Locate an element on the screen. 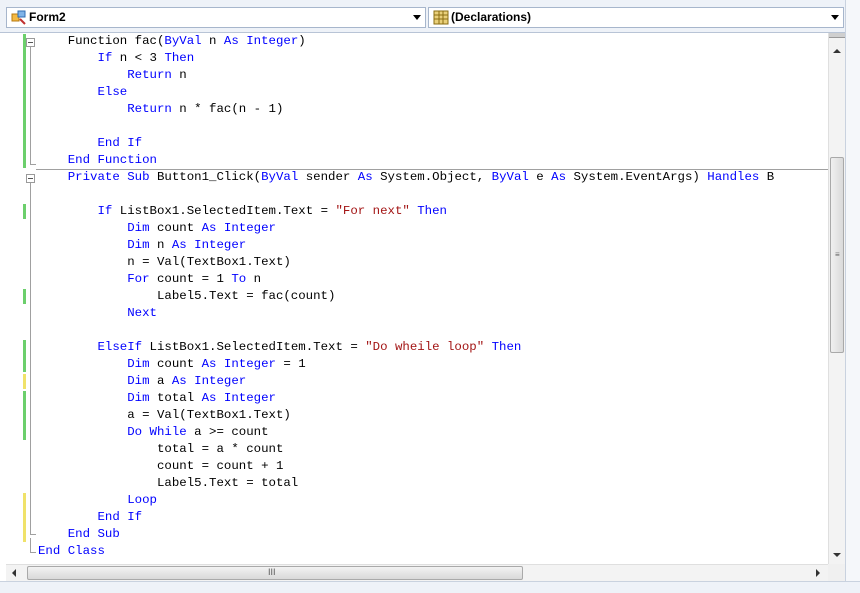  code-line: Dim total As Integer is located at coordinates (157, 398).